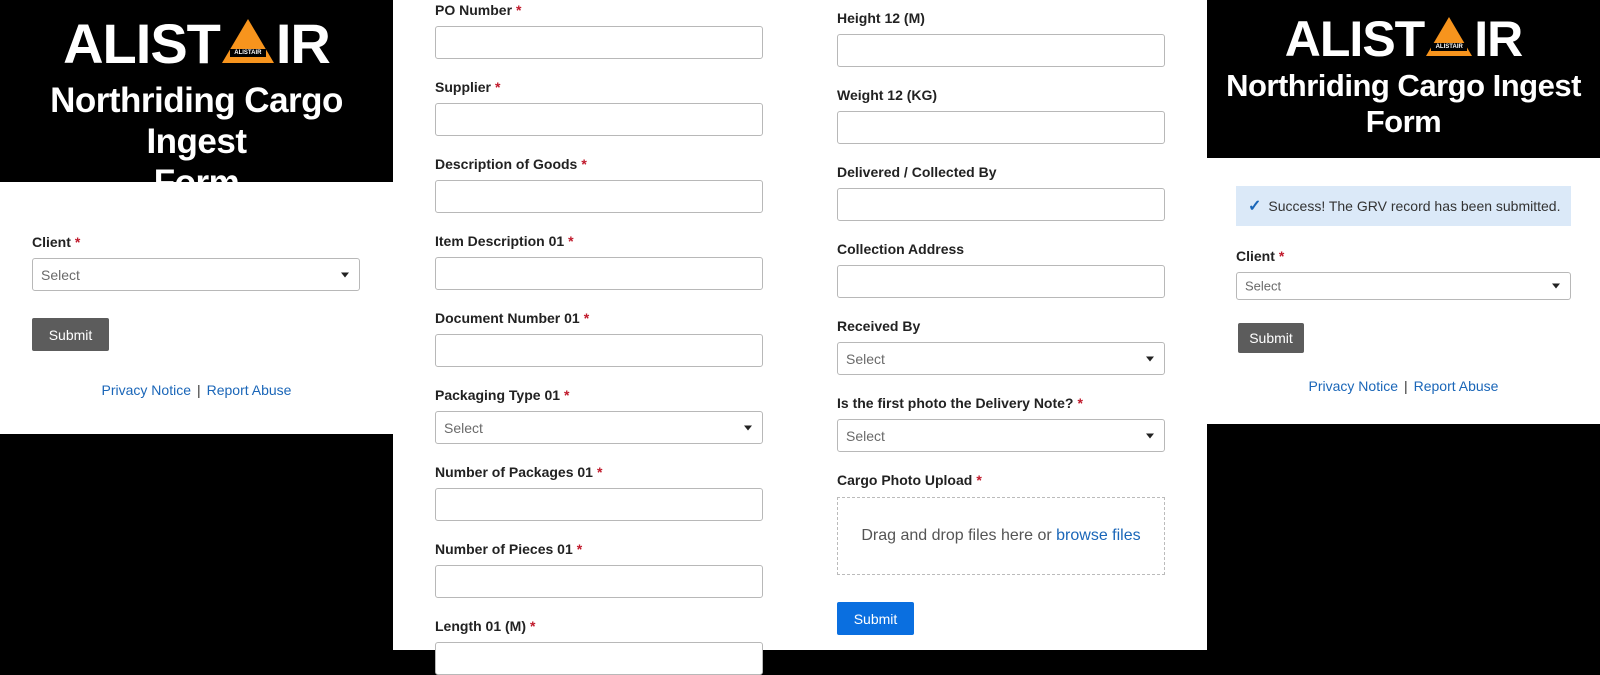  I want to click on field-label-description-of-goods: Description of Goods *, so click(511, 164).